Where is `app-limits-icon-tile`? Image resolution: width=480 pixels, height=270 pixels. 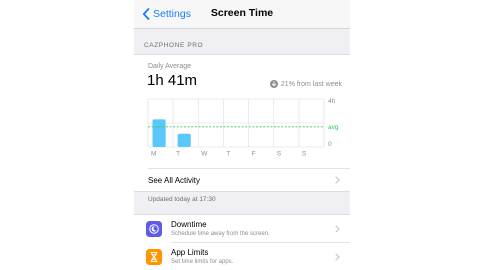
app-limits-icon-tile is located at coordinates (154, 257).